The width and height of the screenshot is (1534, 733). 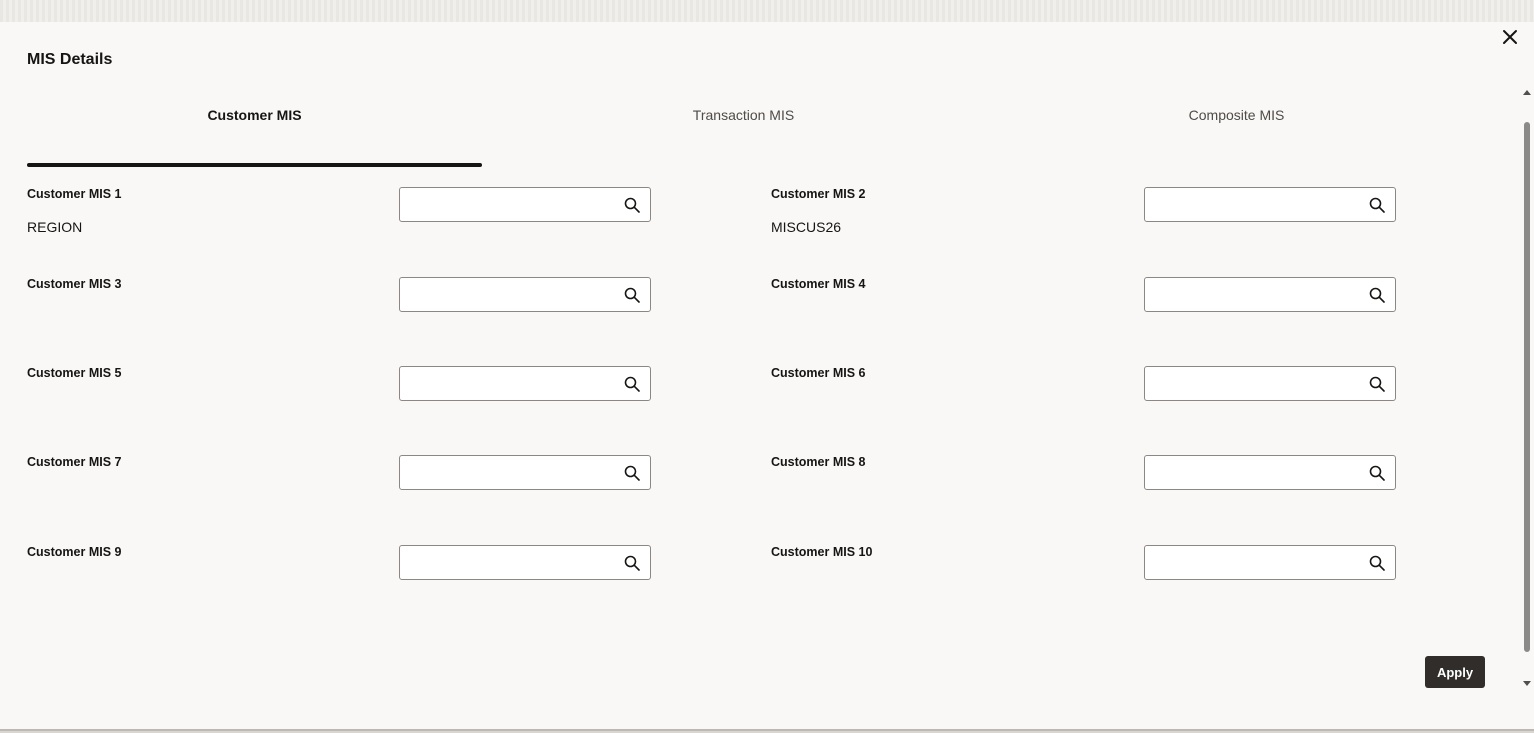 What do you see at coordinates (1527, 683) in the screenshot?
I see `scroll-down-icon` at bounding box center [1527, 683].